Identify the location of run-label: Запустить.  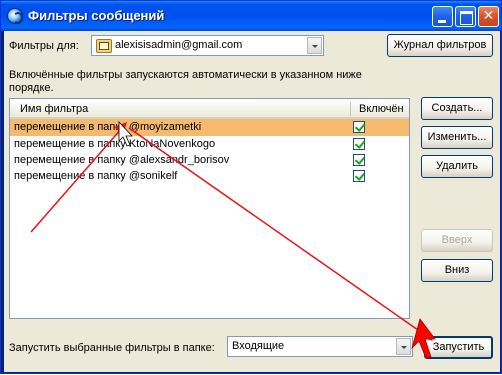
(458, 347).